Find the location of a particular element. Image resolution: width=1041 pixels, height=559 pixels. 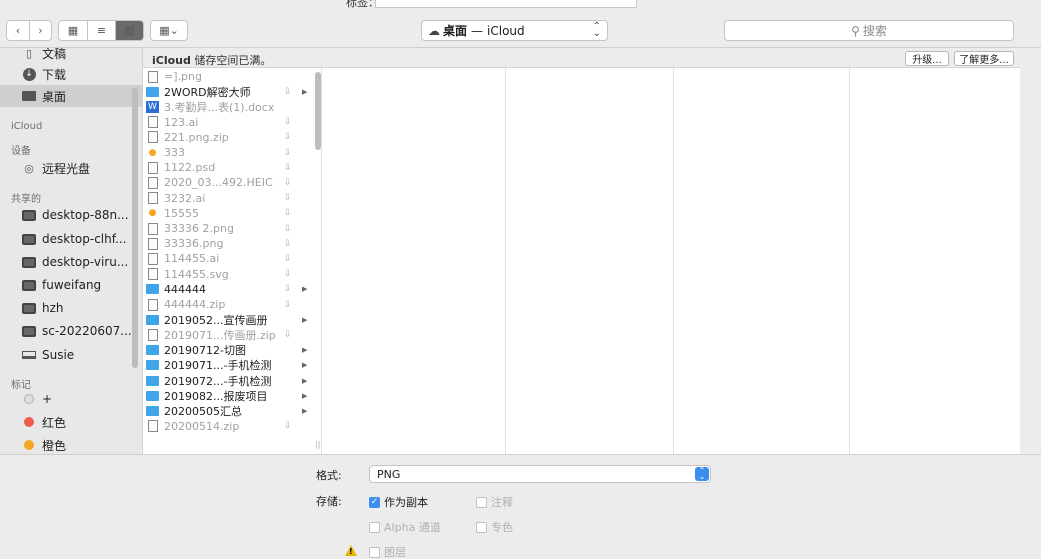

layers-checkbox: 图层 is located at coordinates (387, 551).